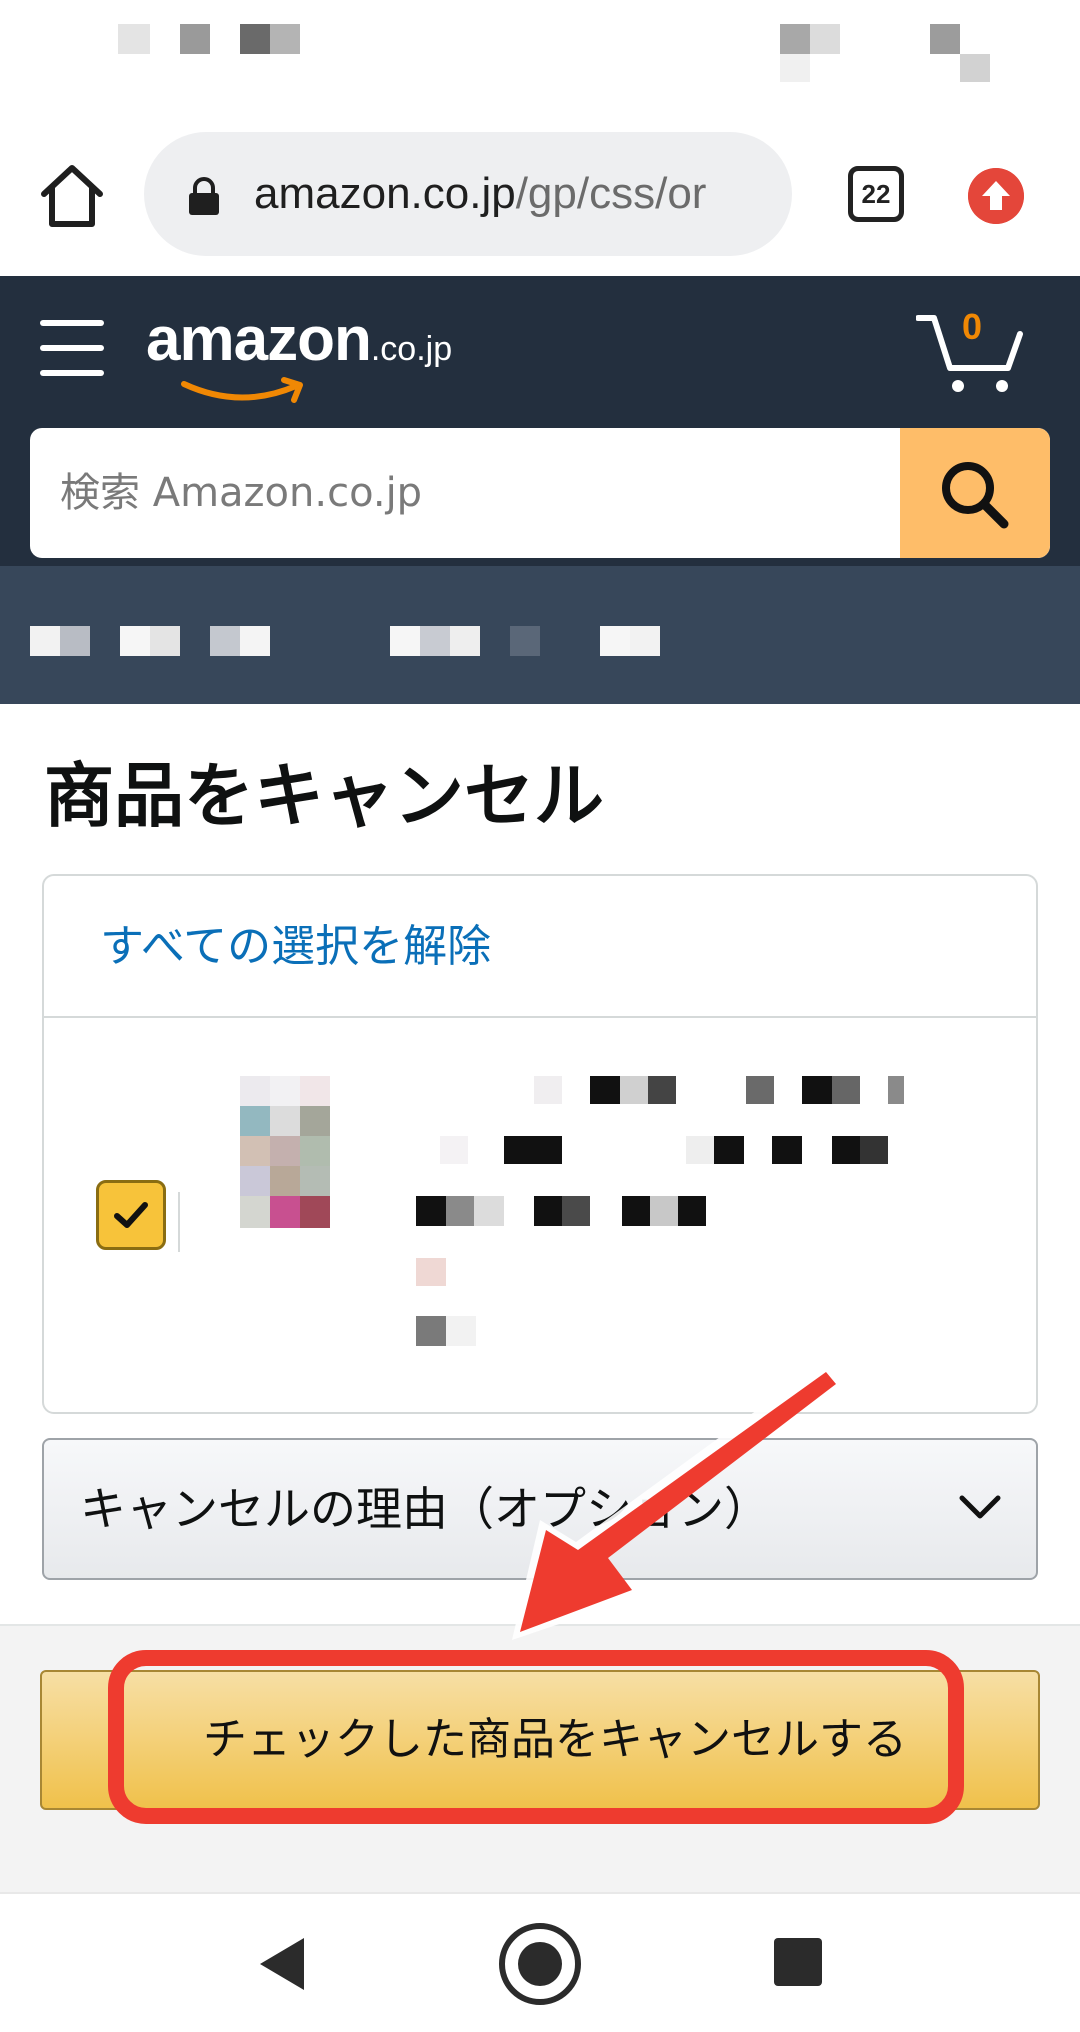  What do you see at coordinates (611, 193) in the screenshot?
I see `url-path: /gp/css/or` at bounding box center [611, 193].